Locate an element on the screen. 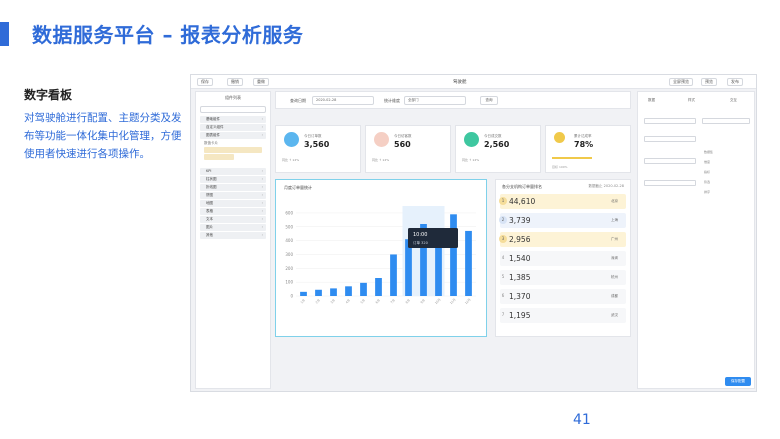 Image resolution: width=780 pixels, height=439 pixels. kpi-label: 今日订单数 is located at coordinates (313, 136).